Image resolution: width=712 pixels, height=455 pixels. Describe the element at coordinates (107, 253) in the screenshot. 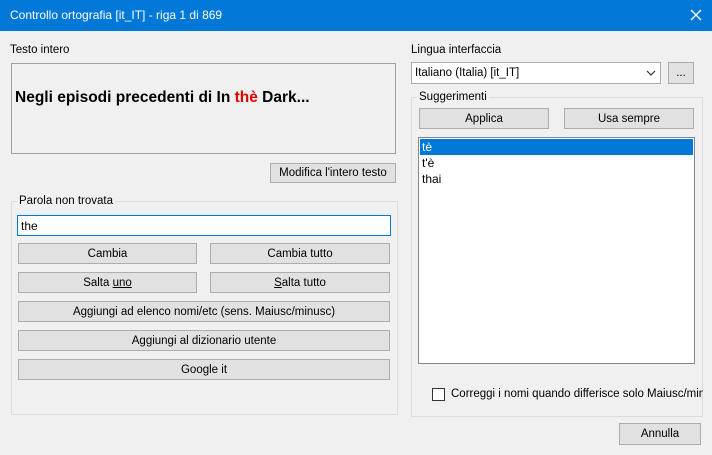

I see `change-button: Cambia` at that location.